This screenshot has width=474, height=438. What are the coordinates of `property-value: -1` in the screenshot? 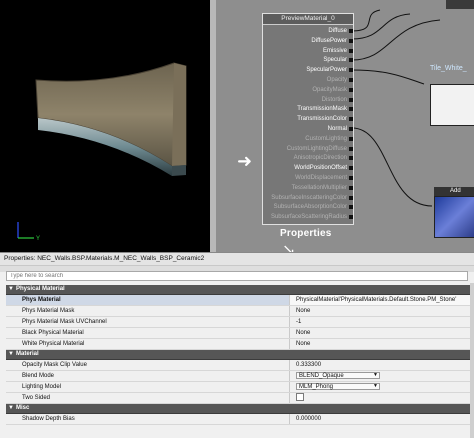 It's located at (380, 322).